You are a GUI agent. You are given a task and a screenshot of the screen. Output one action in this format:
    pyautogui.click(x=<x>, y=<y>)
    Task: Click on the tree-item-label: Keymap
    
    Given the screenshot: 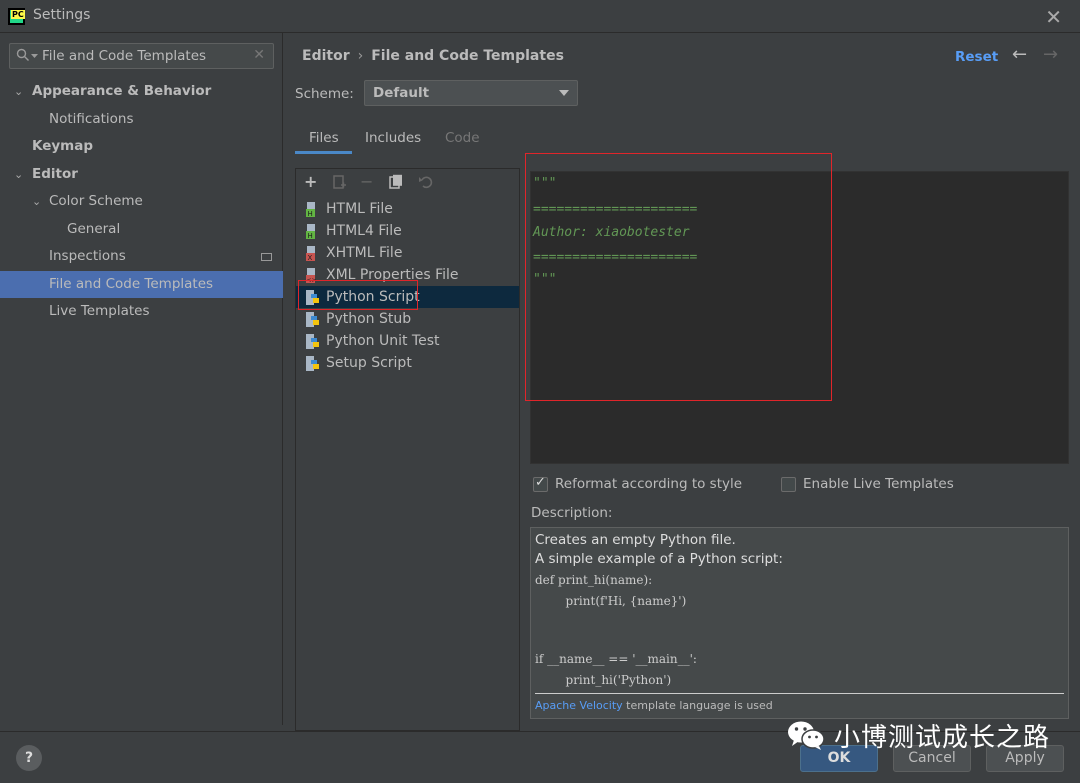 What is the action you would take?
    pyautogui.click(x=63, y=146)
    